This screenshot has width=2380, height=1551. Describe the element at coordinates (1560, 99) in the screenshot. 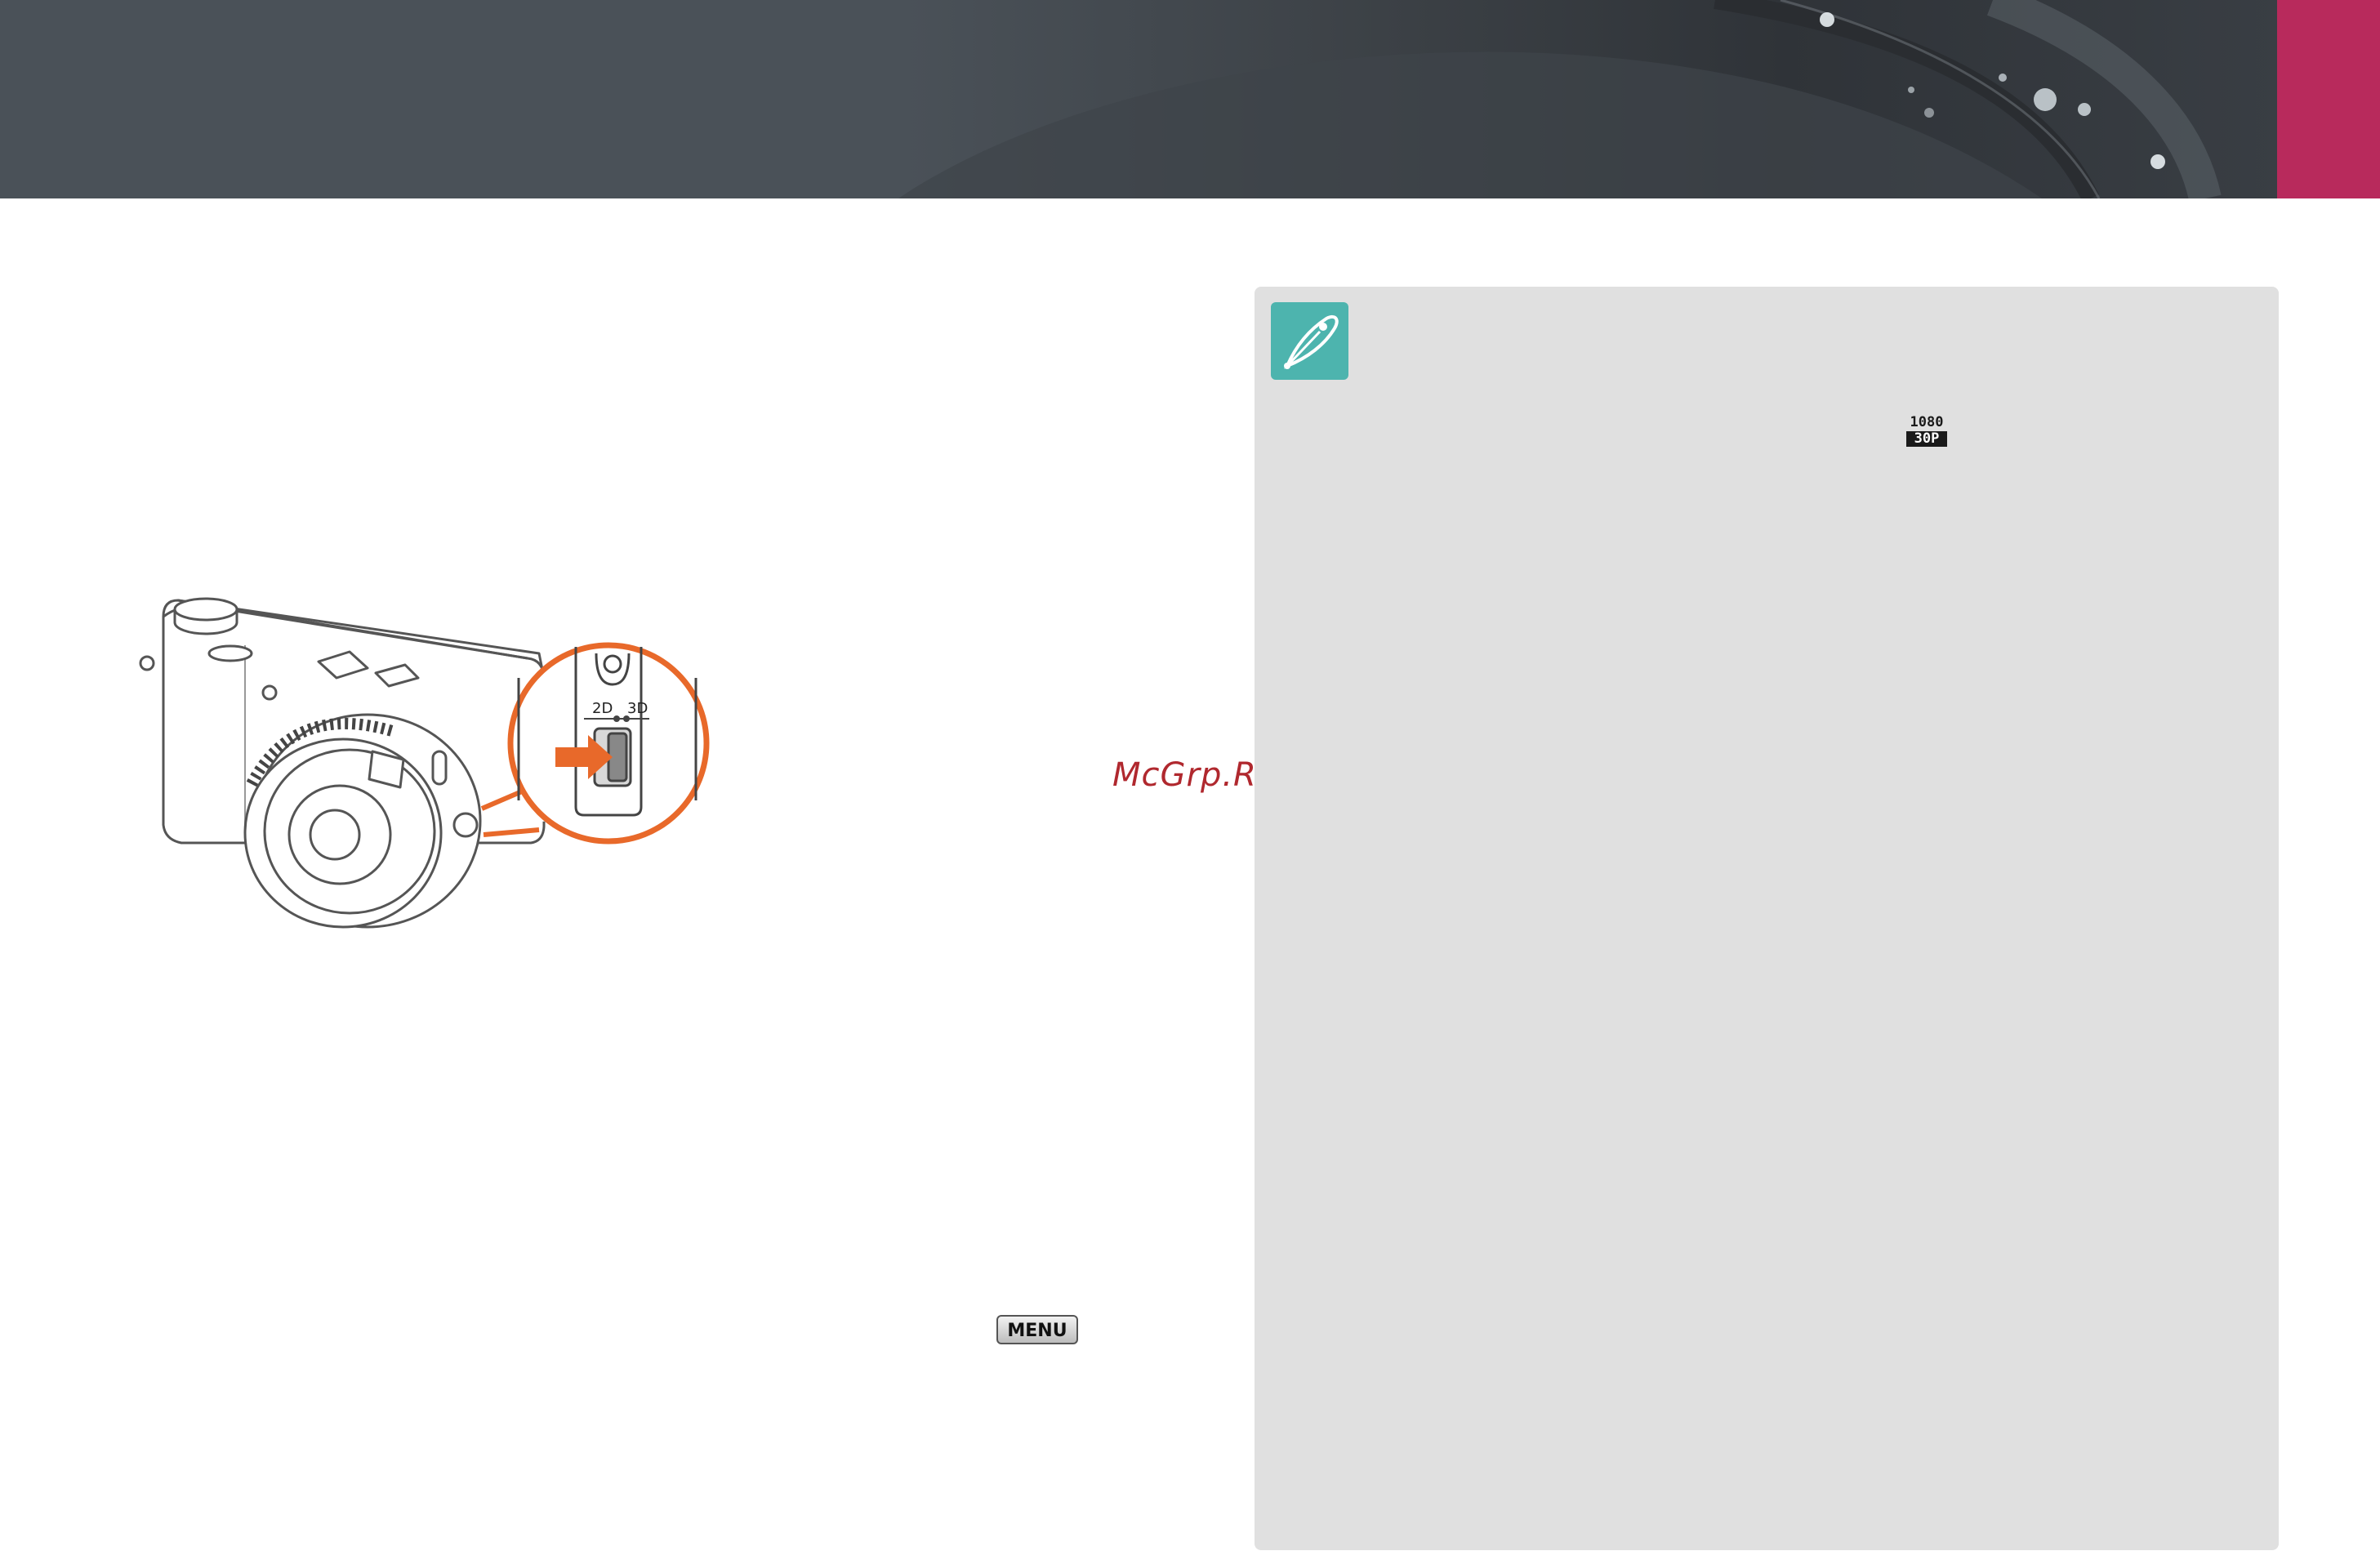

I see `header-swoosh-graphic` at that location.